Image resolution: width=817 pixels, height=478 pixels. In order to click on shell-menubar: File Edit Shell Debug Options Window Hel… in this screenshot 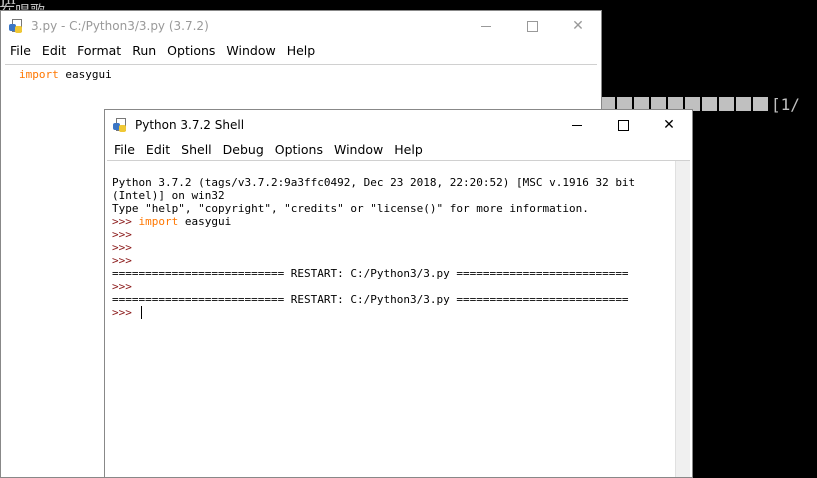, I will do `click(398, 149)`.